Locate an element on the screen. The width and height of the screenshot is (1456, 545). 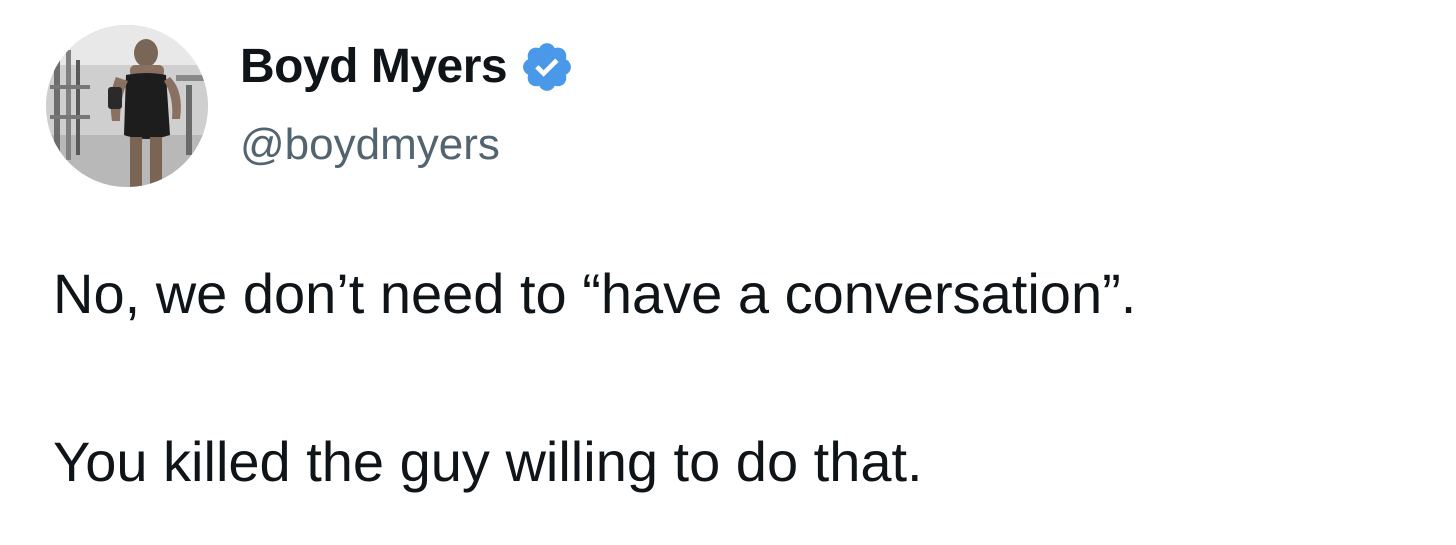
user-name-row: Boyd Myers is located at coordinates (407, 67).